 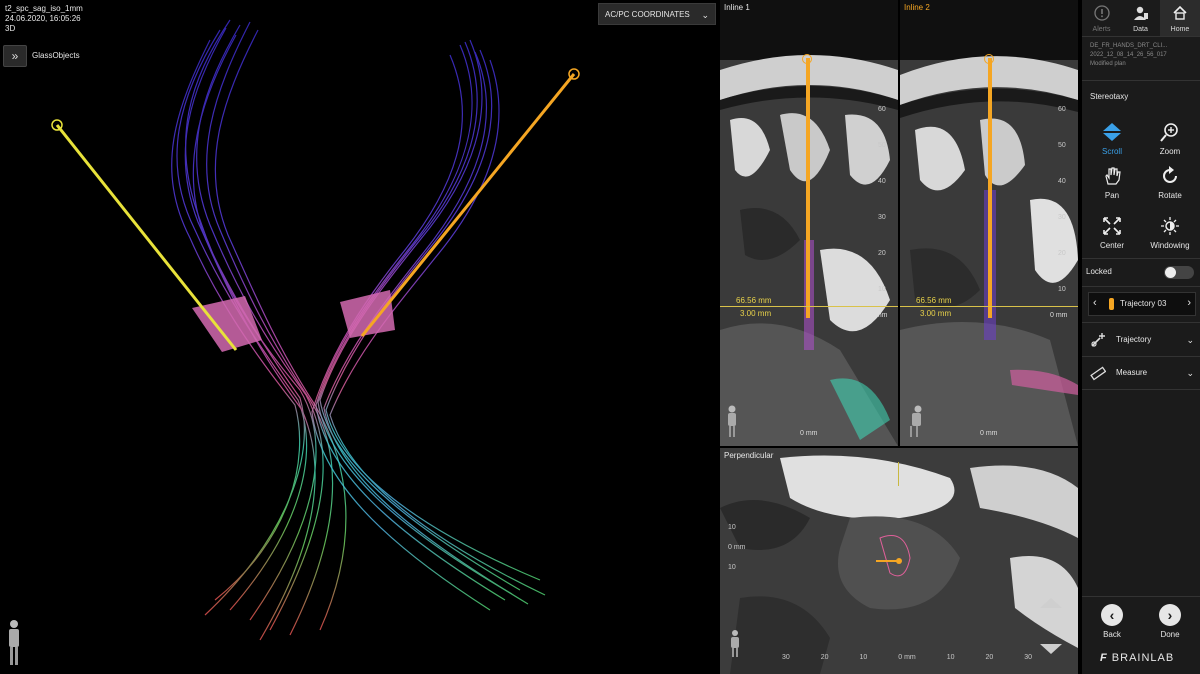 I want to click on locked-toggle, so click(x=1179, y=272).